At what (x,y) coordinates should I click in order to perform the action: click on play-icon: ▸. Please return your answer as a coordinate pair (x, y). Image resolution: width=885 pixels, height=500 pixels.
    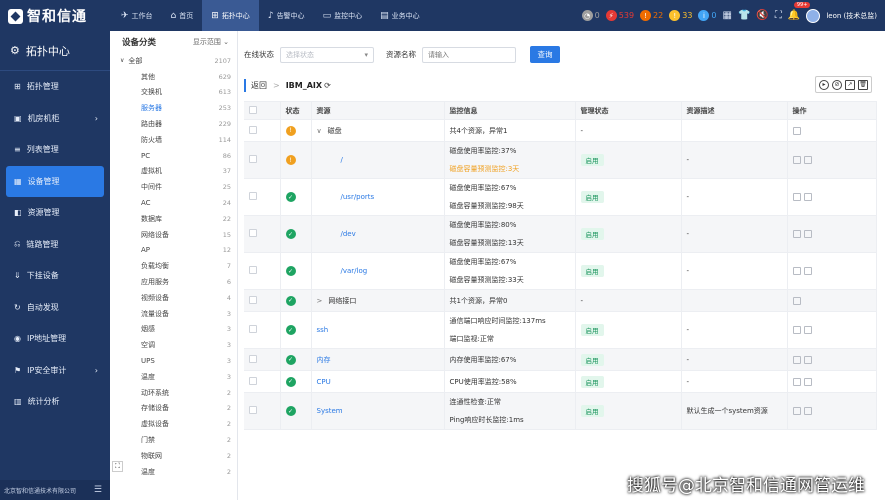
    Looking at the image, I should click on (824, 84).